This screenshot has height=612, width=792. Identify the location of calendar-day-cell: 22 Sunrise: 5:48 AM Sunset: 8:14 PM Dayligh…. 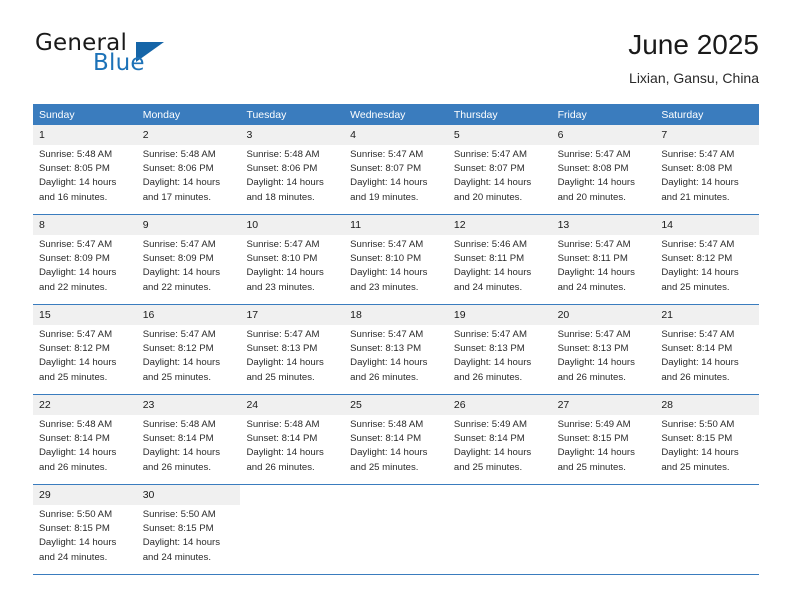
(85, 439).